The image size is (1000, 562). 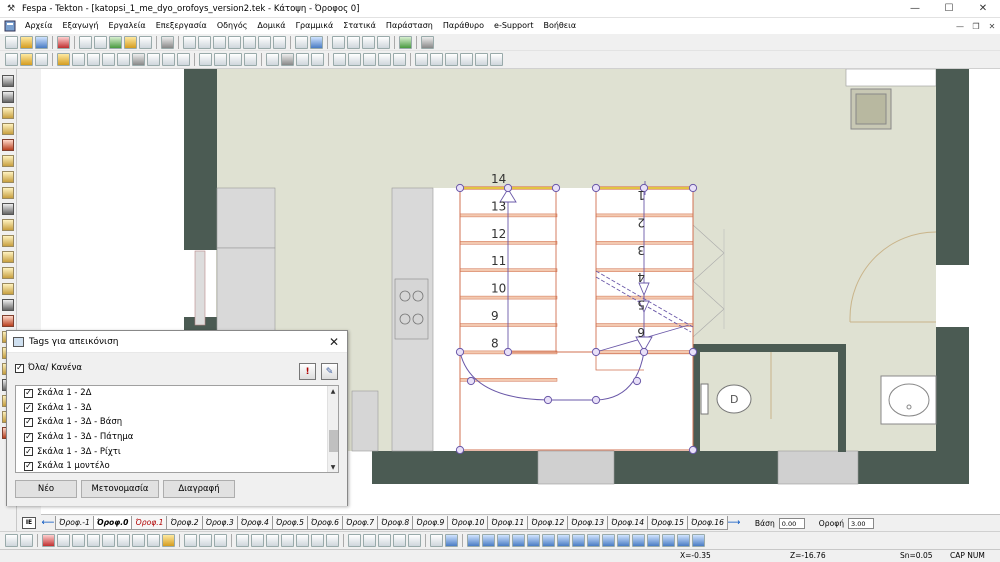 What do you see at coordinates (167, 42) in the screenshot?
I see `pen-icon` at bounding box center [167, 42].